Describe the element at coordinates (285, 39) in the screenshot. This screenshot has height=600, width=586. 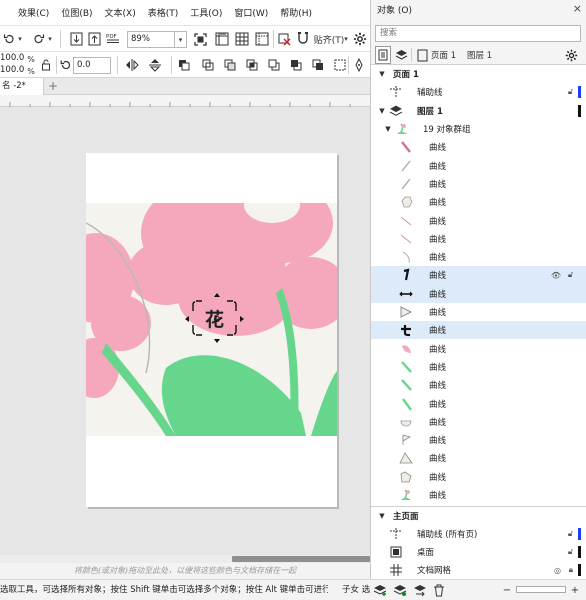
I see `snap-off-icon` at that location.